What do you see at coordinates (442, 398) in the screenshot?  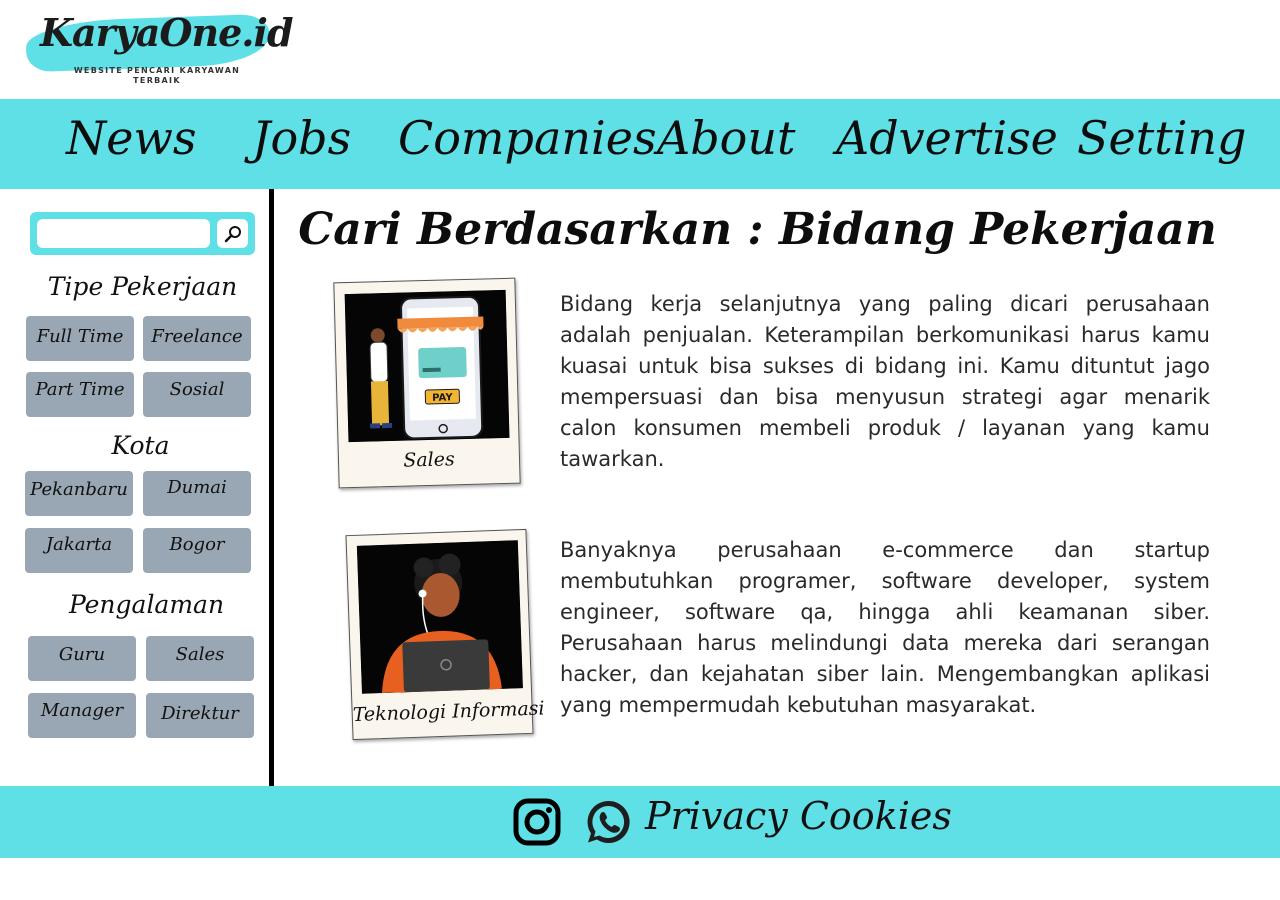 I see `svg-text: PAY` at bounding box center [442, 398].